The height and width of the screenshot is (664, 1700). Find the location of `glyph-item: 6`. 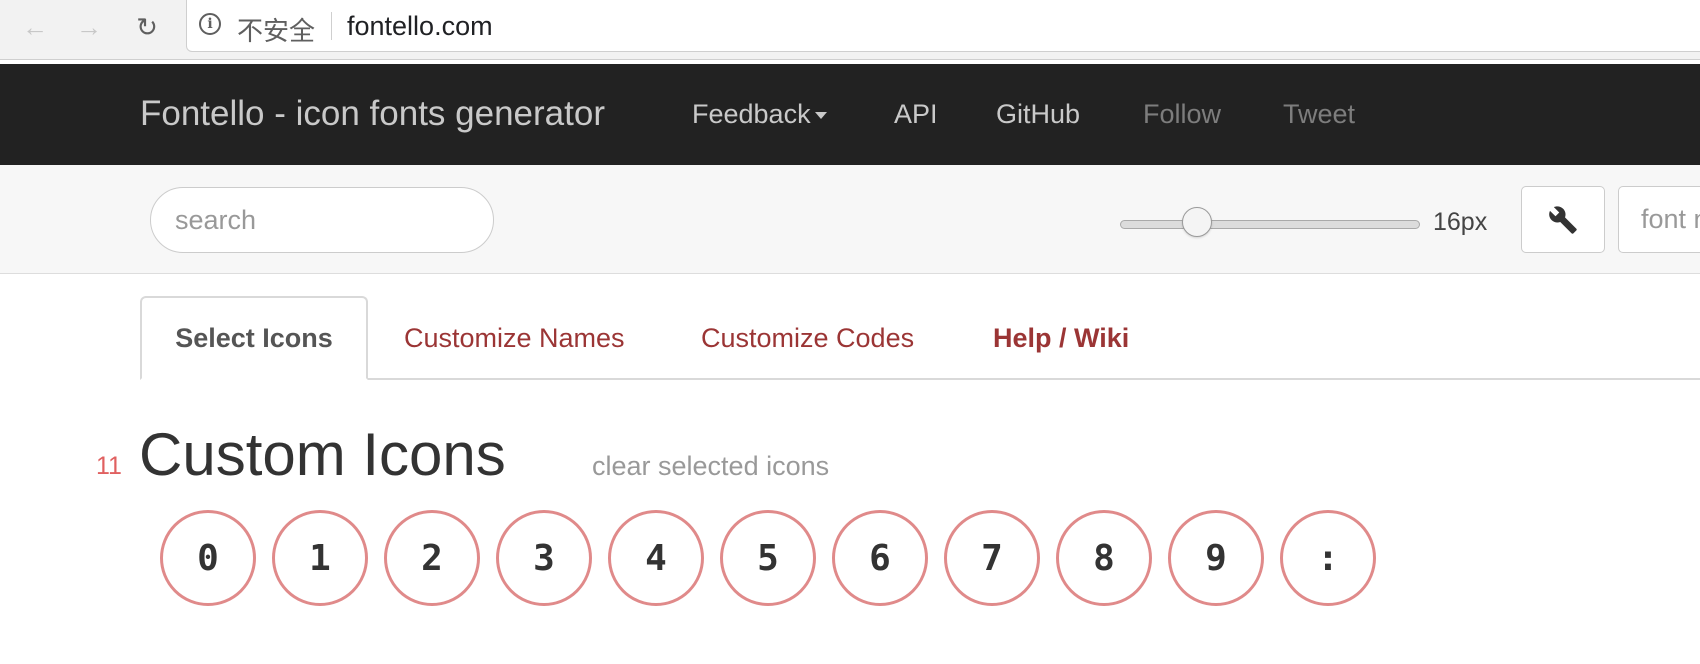

glyph-item: 6 is located at coordinates (880, 558).